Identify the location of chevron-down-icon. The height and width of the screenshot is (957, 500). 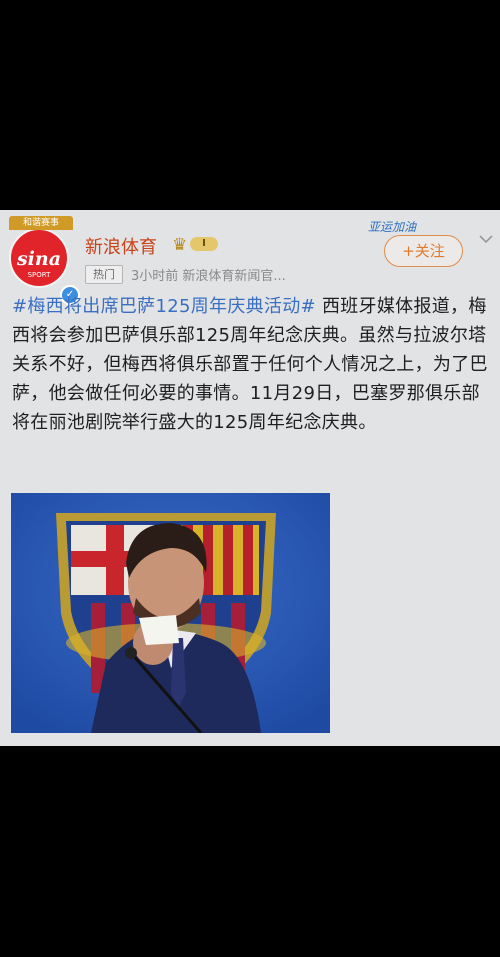
(486, 241).